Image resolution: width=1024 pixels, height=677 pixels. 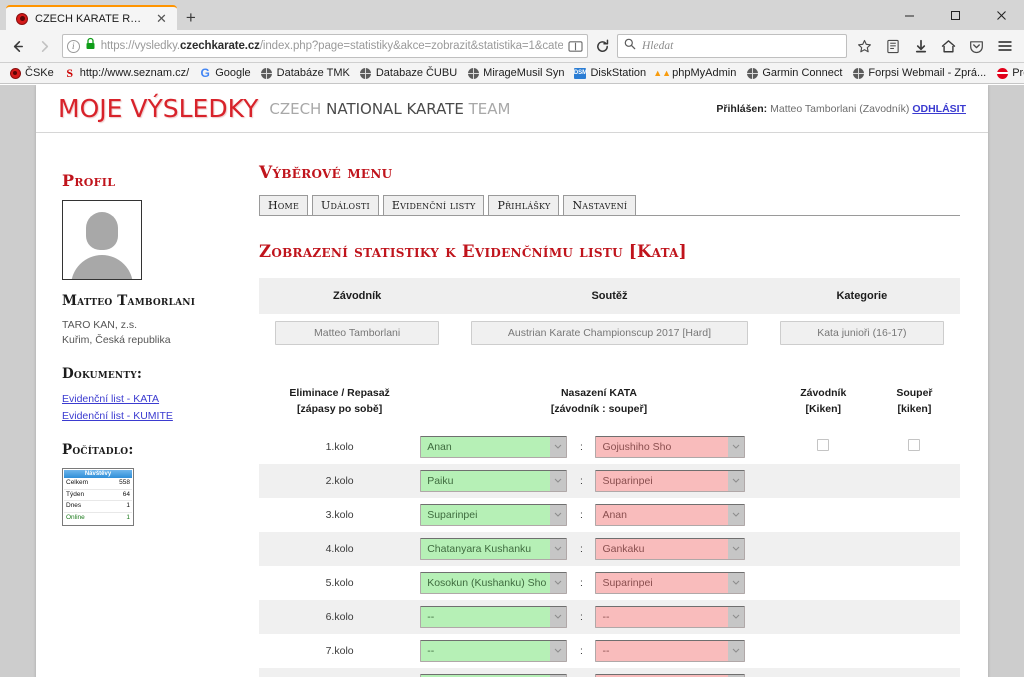 What do you see at coordinates (861, 333) in the screenshot?
I see `category-field: Kata junioři (16-17)` at bounding box center [861, 333].